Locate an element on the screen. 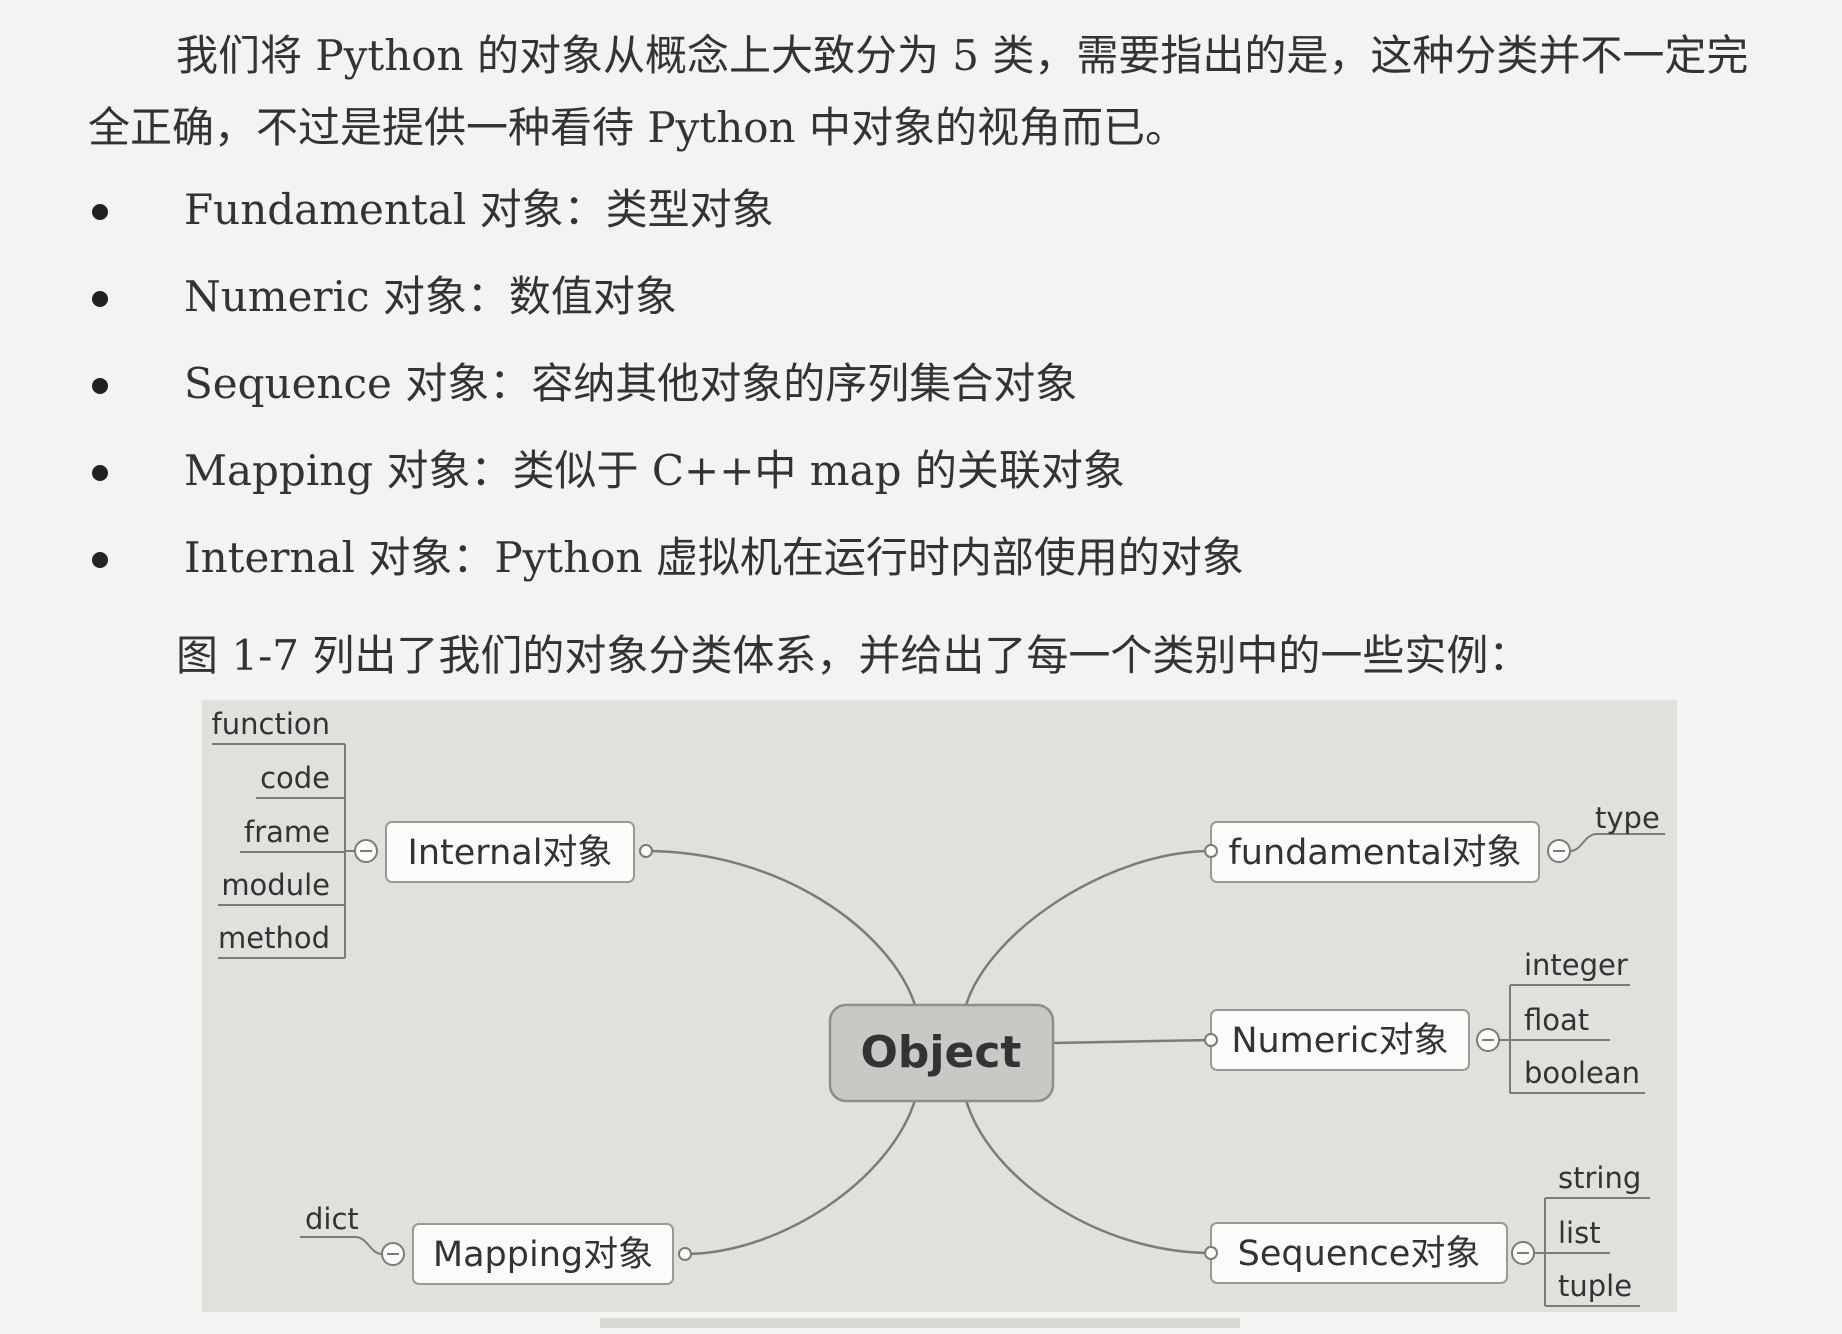 The height and width of the screenshot is (1334, 1842). branch-mapping: Mapping对象 dict is located at coordinates (496, 1243).